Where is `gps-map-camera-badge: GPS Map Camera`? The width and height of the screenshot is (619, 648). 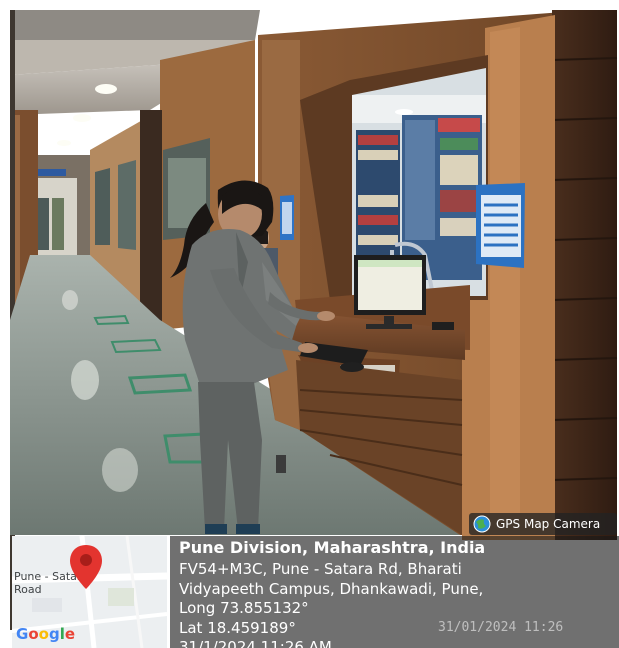
gps-map-camera-badge: GPS Map Camera is located at coordinates (543, 524).